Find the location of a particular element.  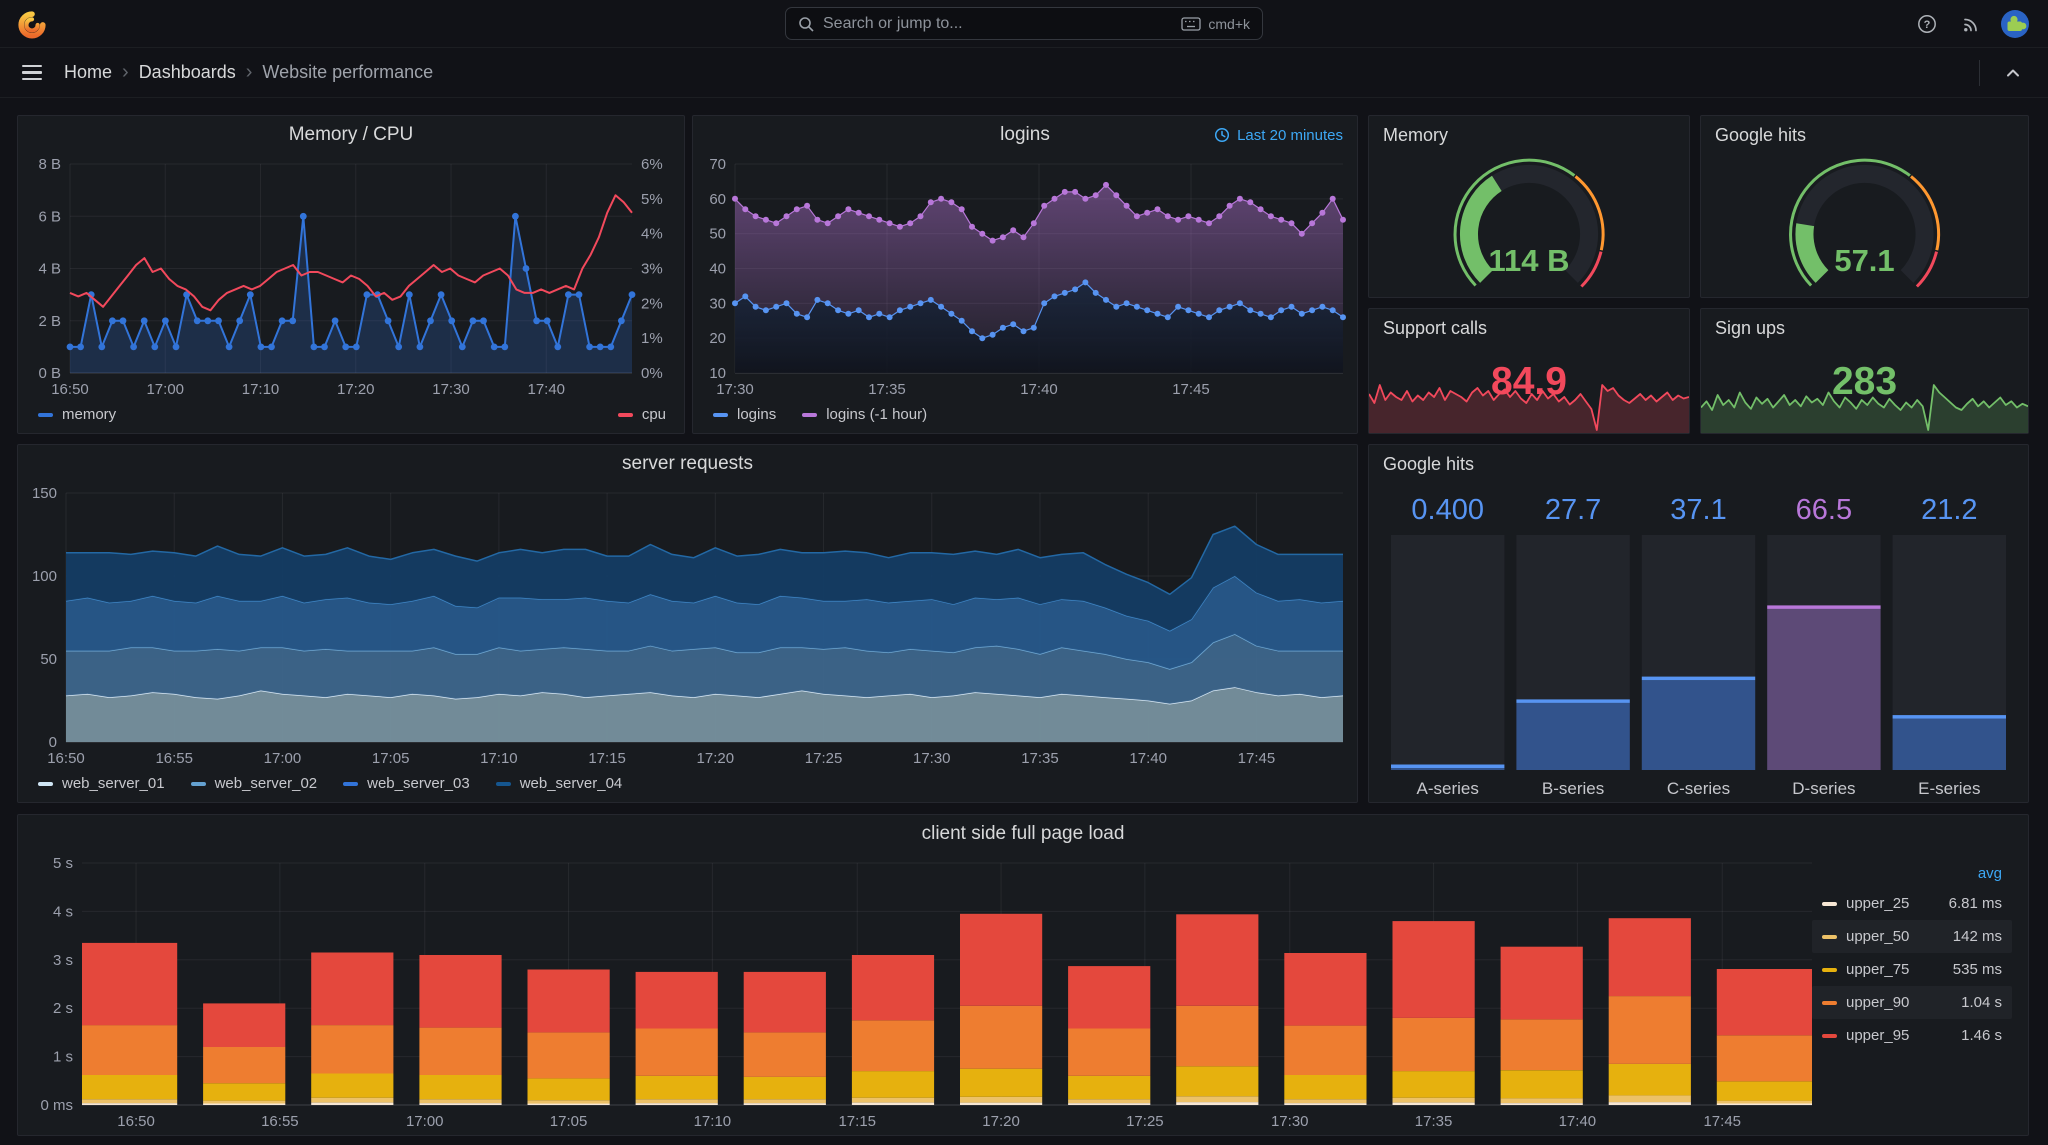

help-button: ? is located at coordinates (1927, 24).